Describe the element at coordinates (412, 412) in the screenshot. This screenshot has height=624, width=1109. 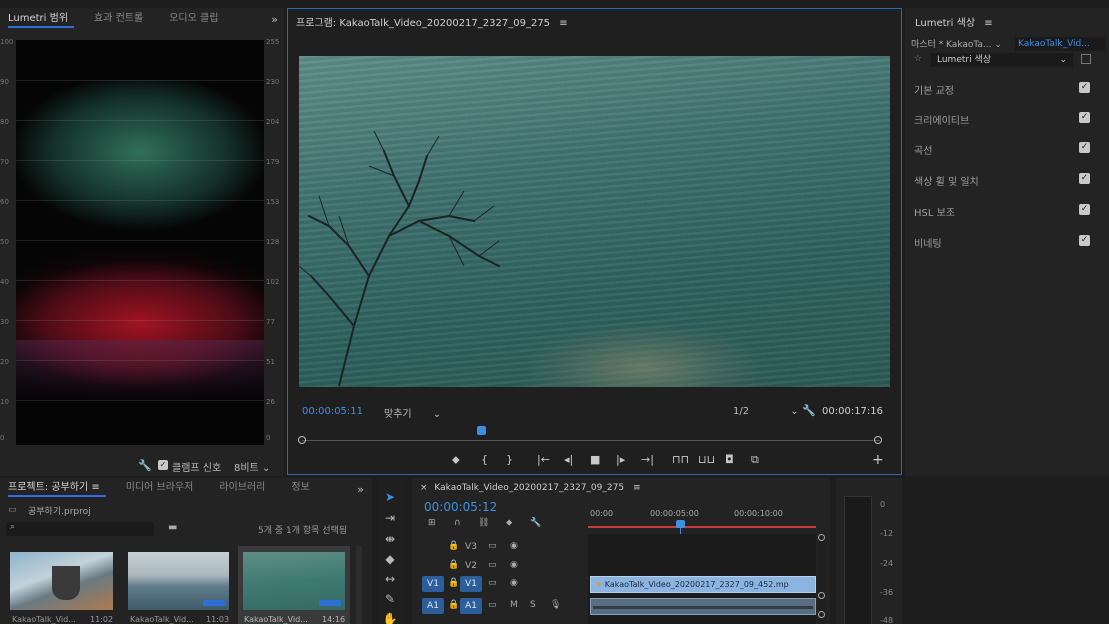
I see `fit-select: 맞추기 ⌄` at that location.